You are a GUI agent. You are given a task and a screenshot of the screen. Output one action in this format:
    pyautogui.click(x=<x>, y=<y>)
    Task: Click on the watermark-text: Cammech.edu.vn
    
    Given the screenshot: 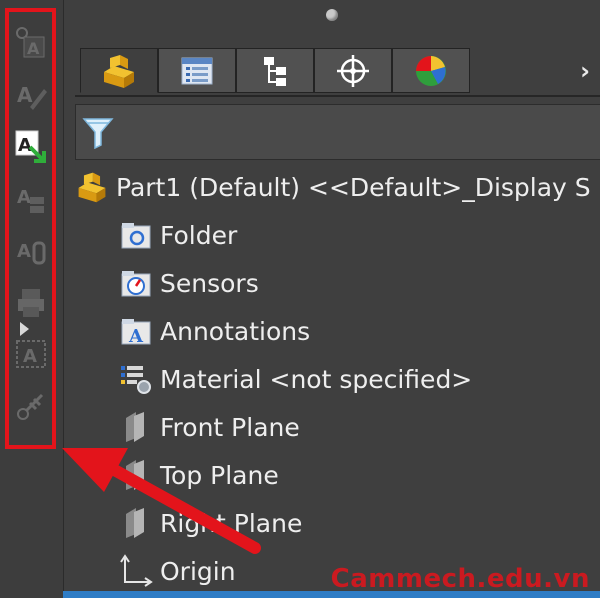 What is the action you would take?
    pyautogui.click(x=460, y=579)
    